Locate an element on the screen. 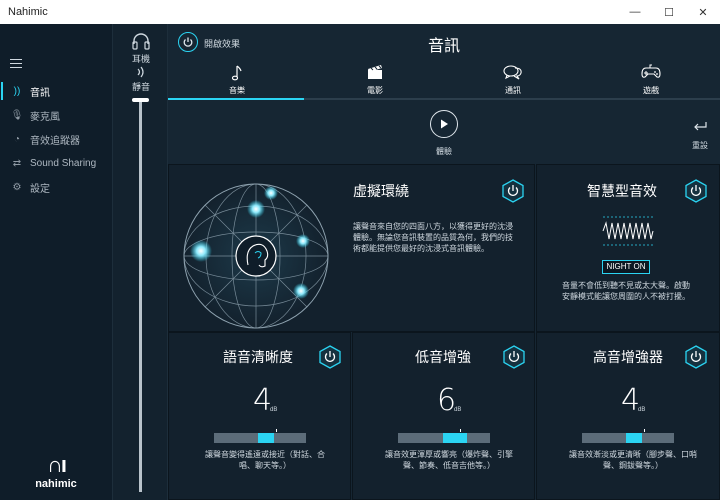 The height and width of the screenshot is (500, 720). volume-slider-handle is located at coordinates (140, 100).